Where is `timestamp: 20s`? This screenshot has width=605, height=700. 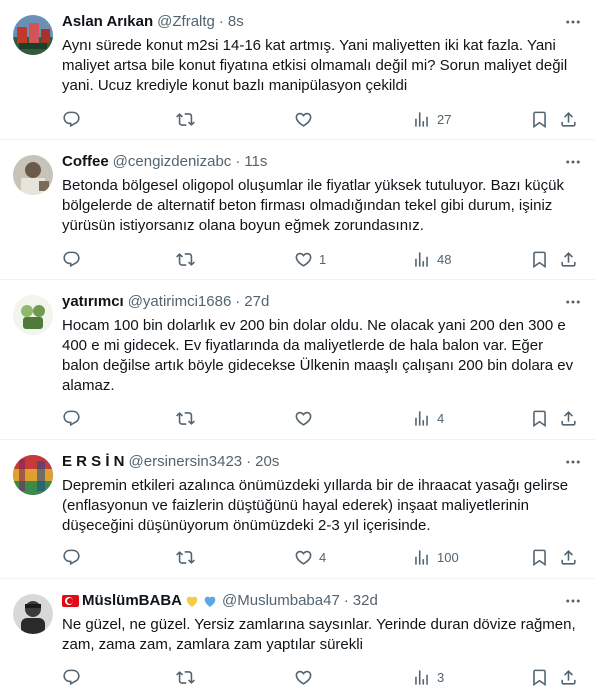 timestamp: 20s is located at coordinates (267, 462).